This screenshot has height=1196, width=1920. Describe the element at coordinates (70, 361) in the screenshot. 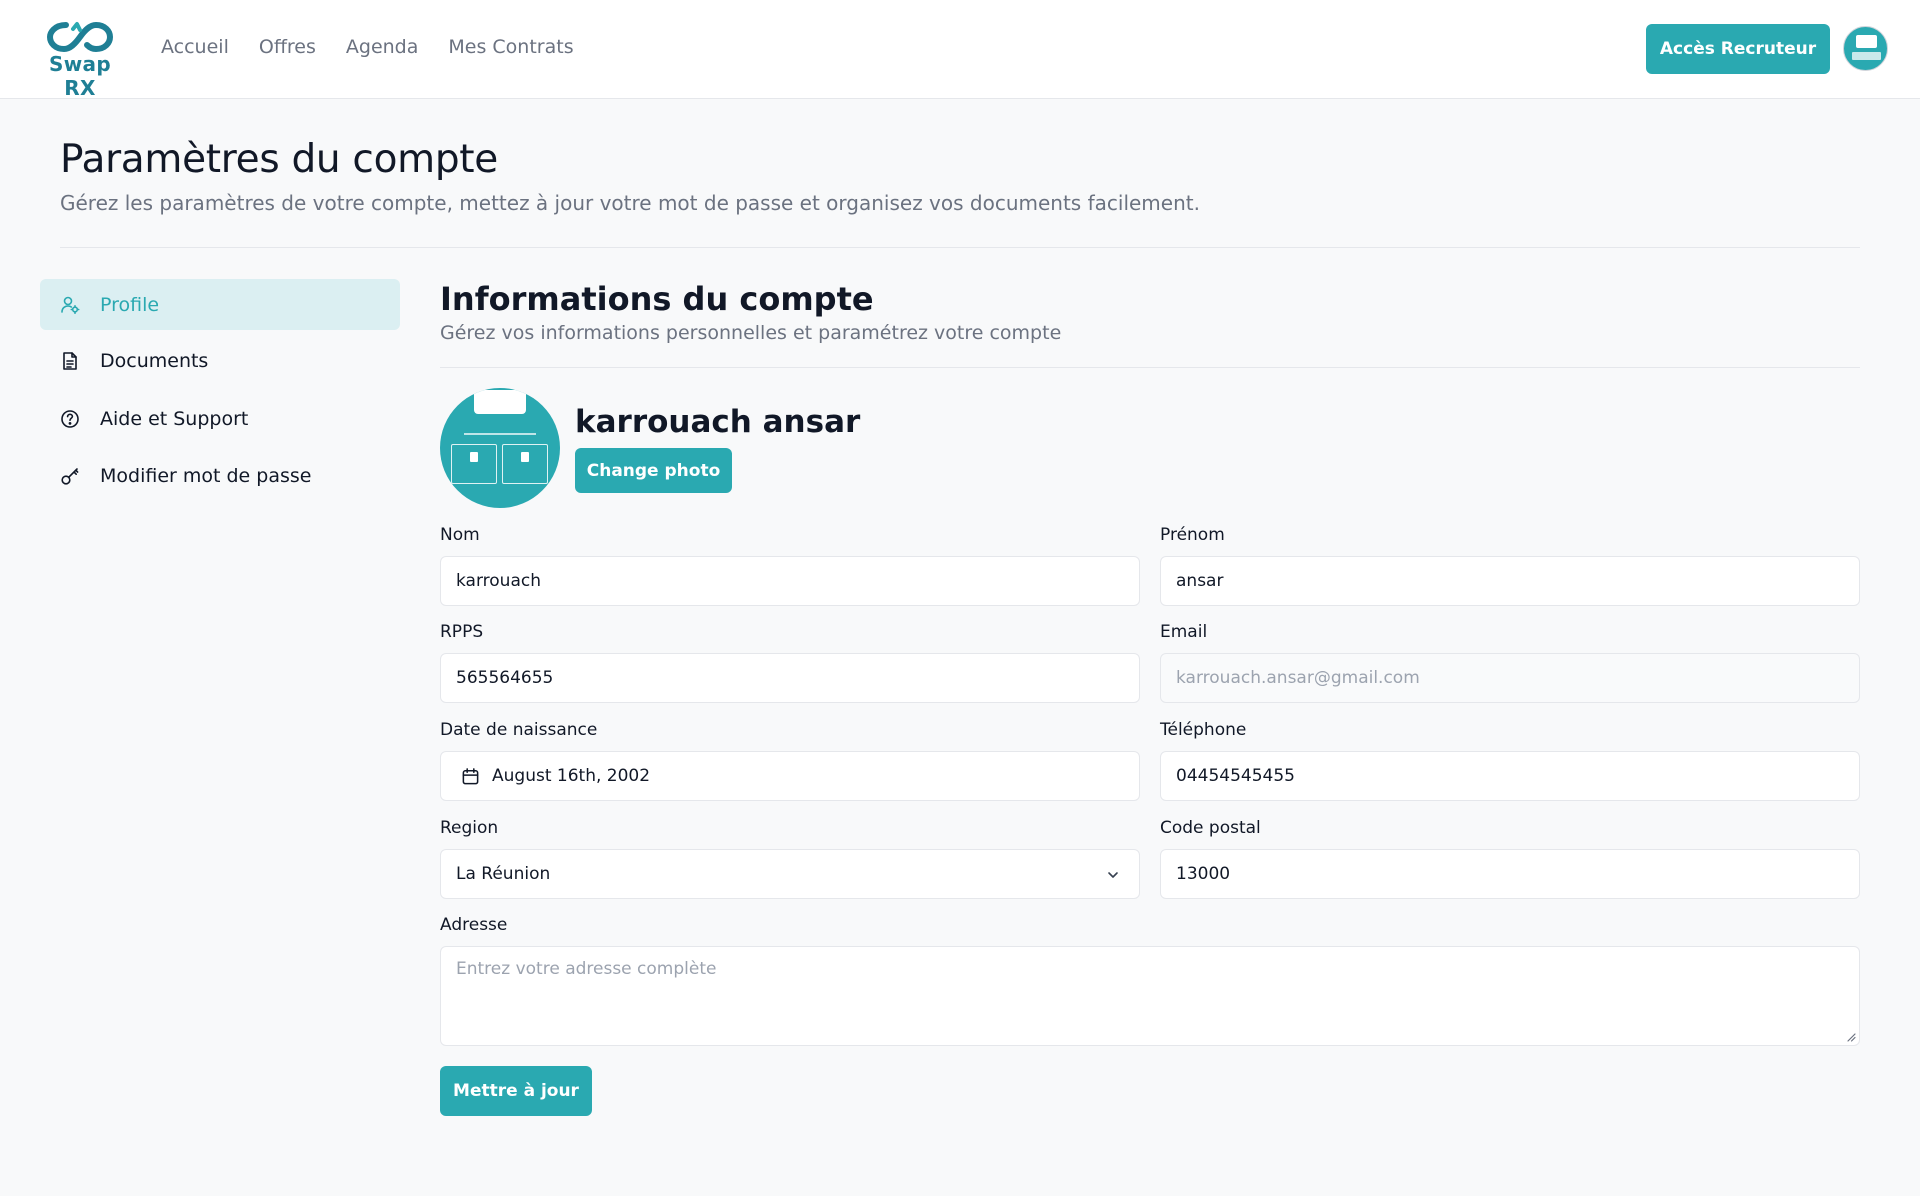

I see `document-icon` at that location.